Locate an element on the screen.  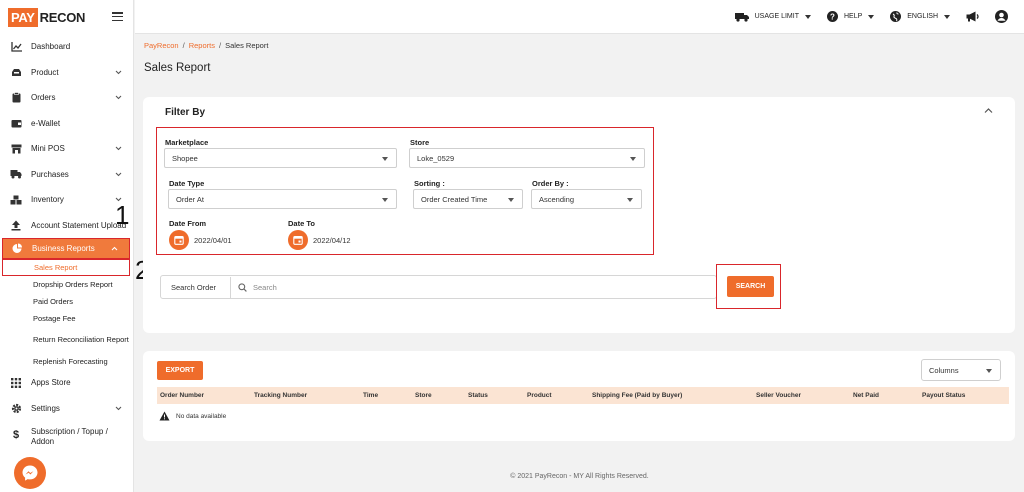
date-to-picker-button is located at coordinates (298, 240).